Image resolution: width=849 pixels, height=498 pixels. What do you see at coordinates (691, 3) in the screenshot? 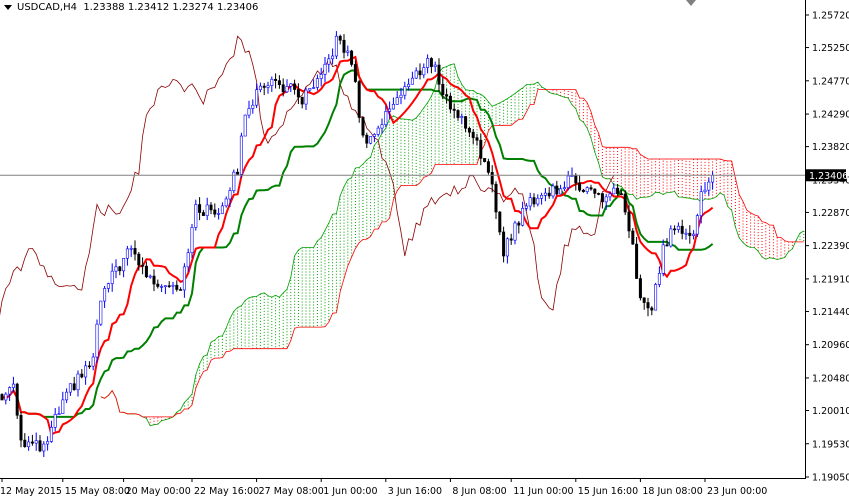
I see `chart-shift-marker-icon` at bounding box center [691, 3].